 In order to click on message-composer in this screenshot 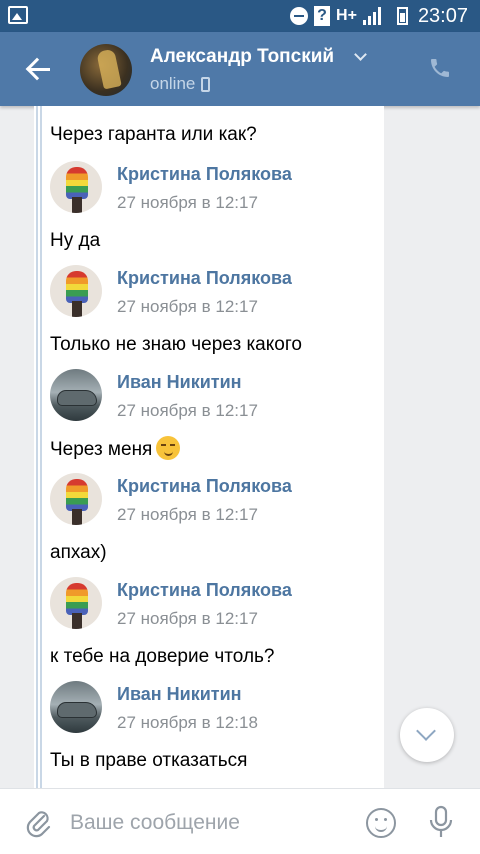, I will do `click(240, 821)`.